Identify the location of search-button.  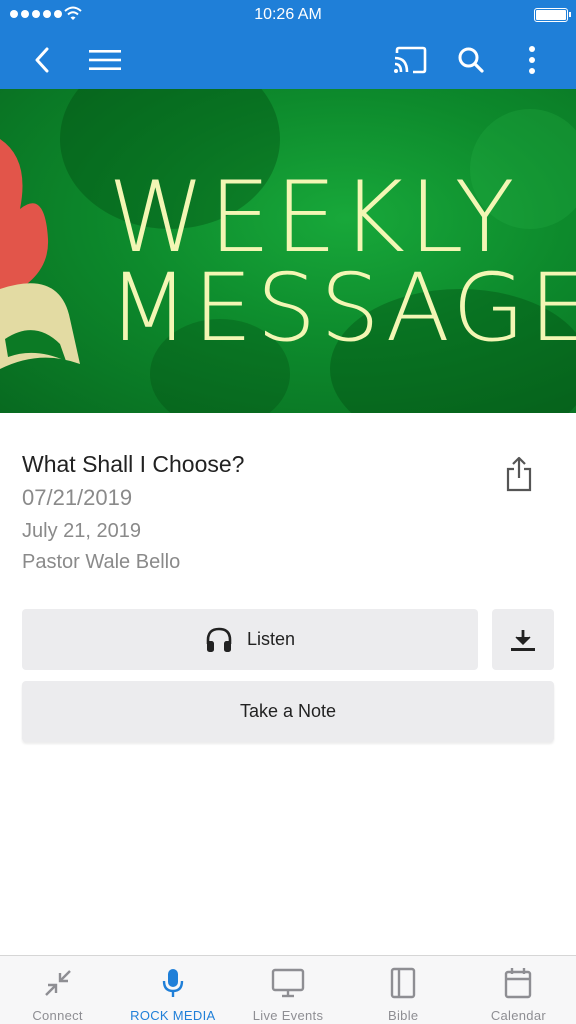
(471, 59).